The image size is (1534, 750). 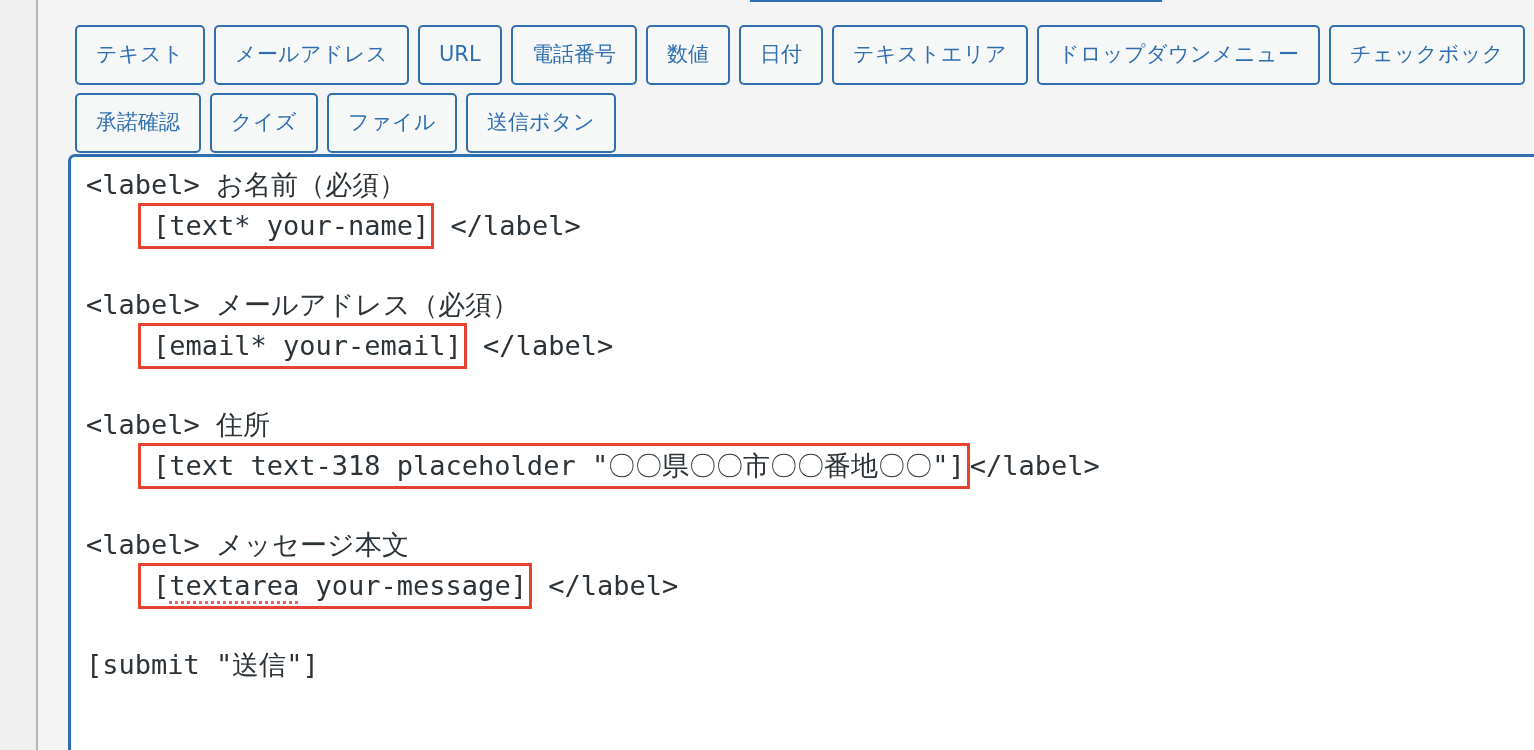 I want to click on tag-button: 日付, so click(x=780, y=55).